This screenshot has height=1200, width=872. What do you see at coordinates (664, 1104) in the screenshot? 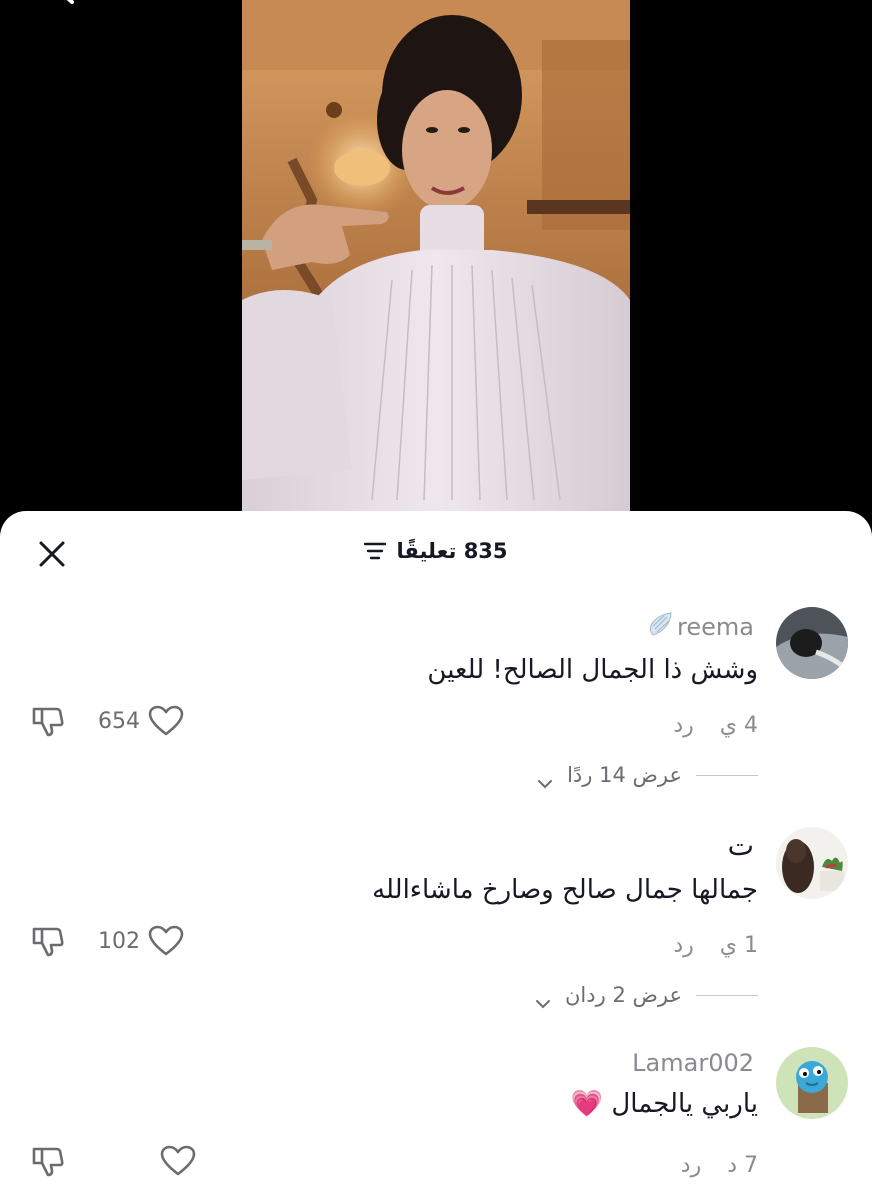
I see `comment-text: ياربي يالجمال 💗` at bounding box center [664, 1104].